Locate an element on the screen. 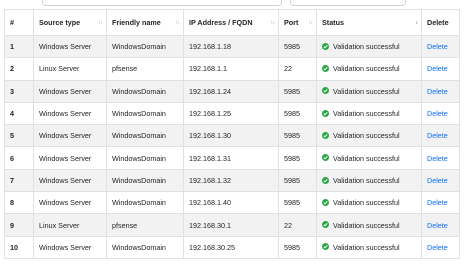 This screenshot has width=474, height=264. row-number: 8 is located at coordinates (19, 203).